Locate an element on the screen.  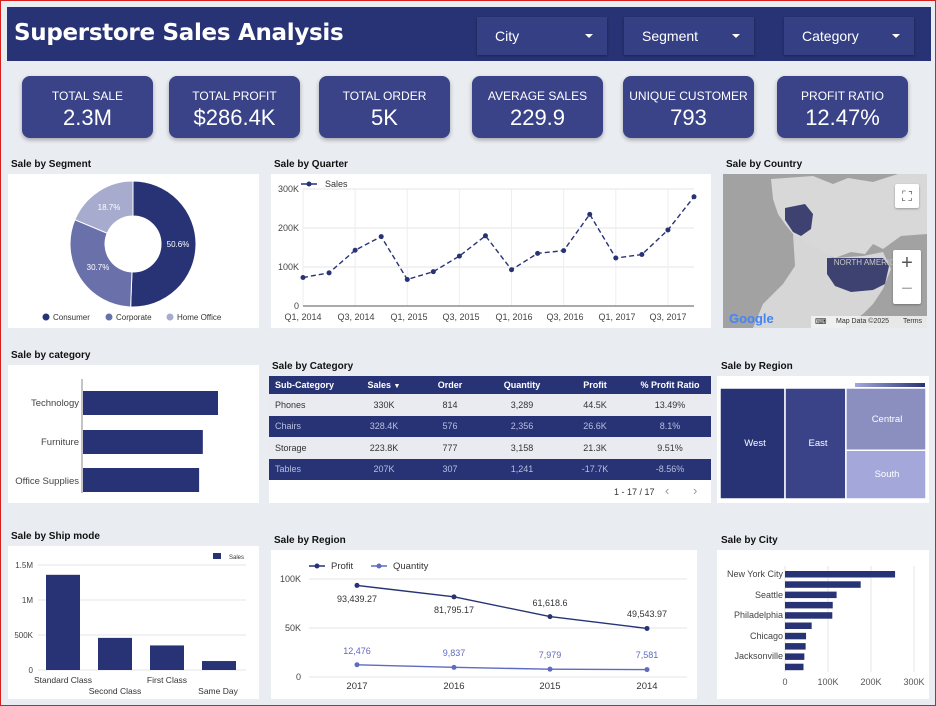
bar-second-class is located at coordinates (115, 653).